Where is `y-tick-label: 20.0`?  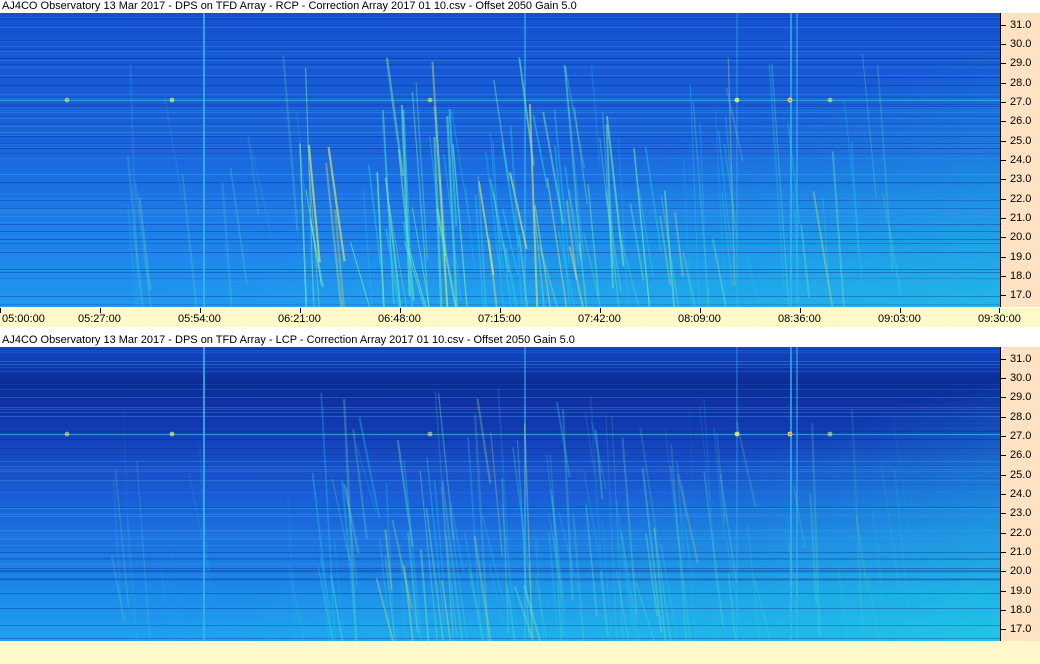 y-tick-label: 20.0 is located at coordinates (1021, 571).